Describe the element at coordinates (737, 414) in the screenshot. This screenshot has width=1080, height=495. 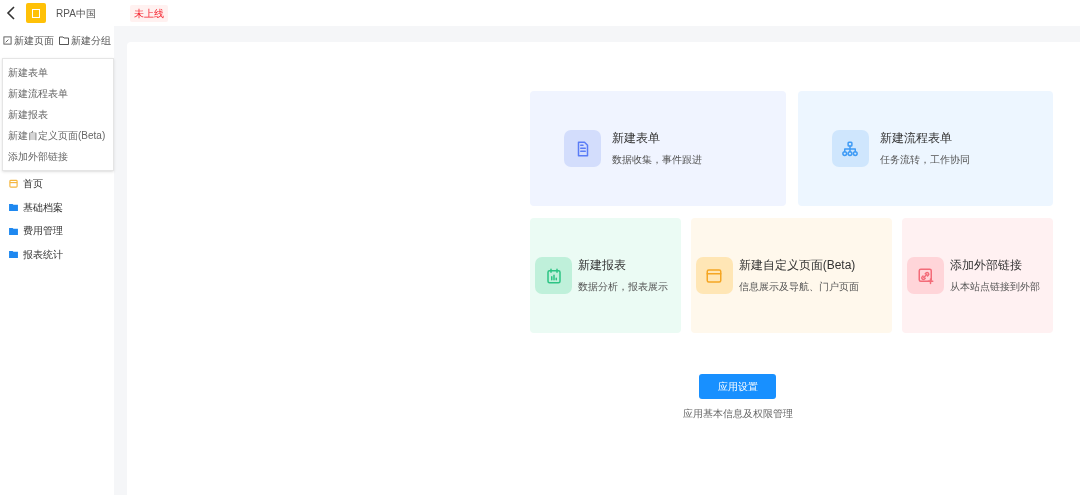
I see `settings-caption: 应用基本信息及权限管理` at that location.